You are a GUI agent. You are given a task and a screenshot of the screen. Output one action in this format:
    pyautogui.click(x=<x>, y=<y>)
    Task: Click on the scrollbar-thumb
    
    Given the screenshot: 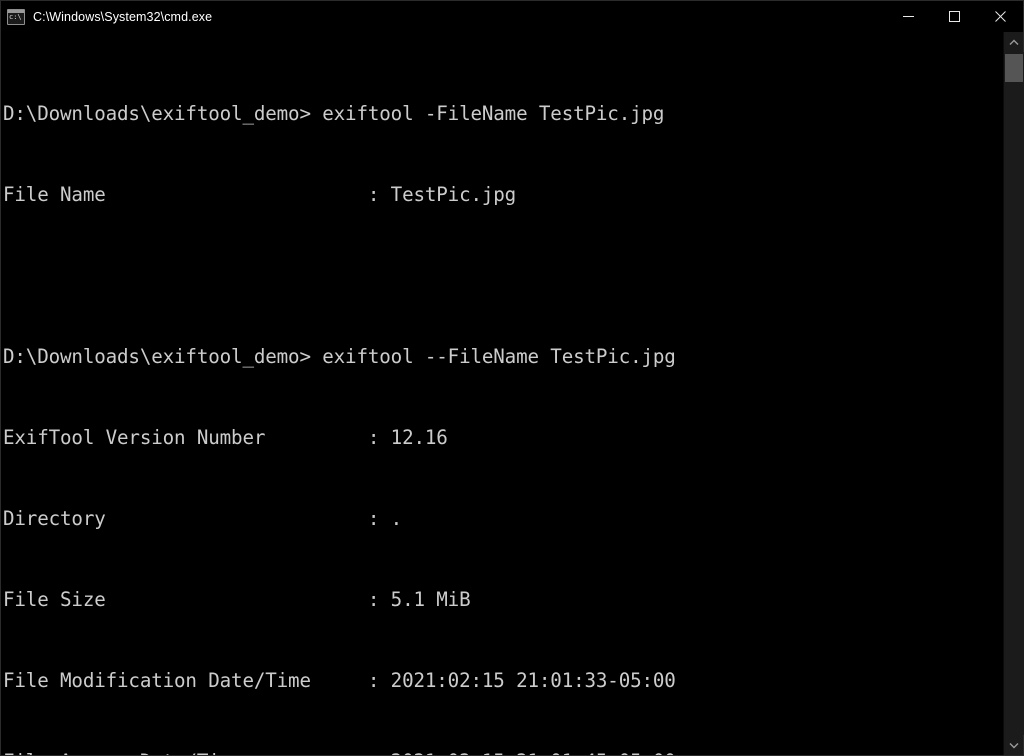 What is the action you would take?
    pyautogui.click(x=1014, y=68)
    